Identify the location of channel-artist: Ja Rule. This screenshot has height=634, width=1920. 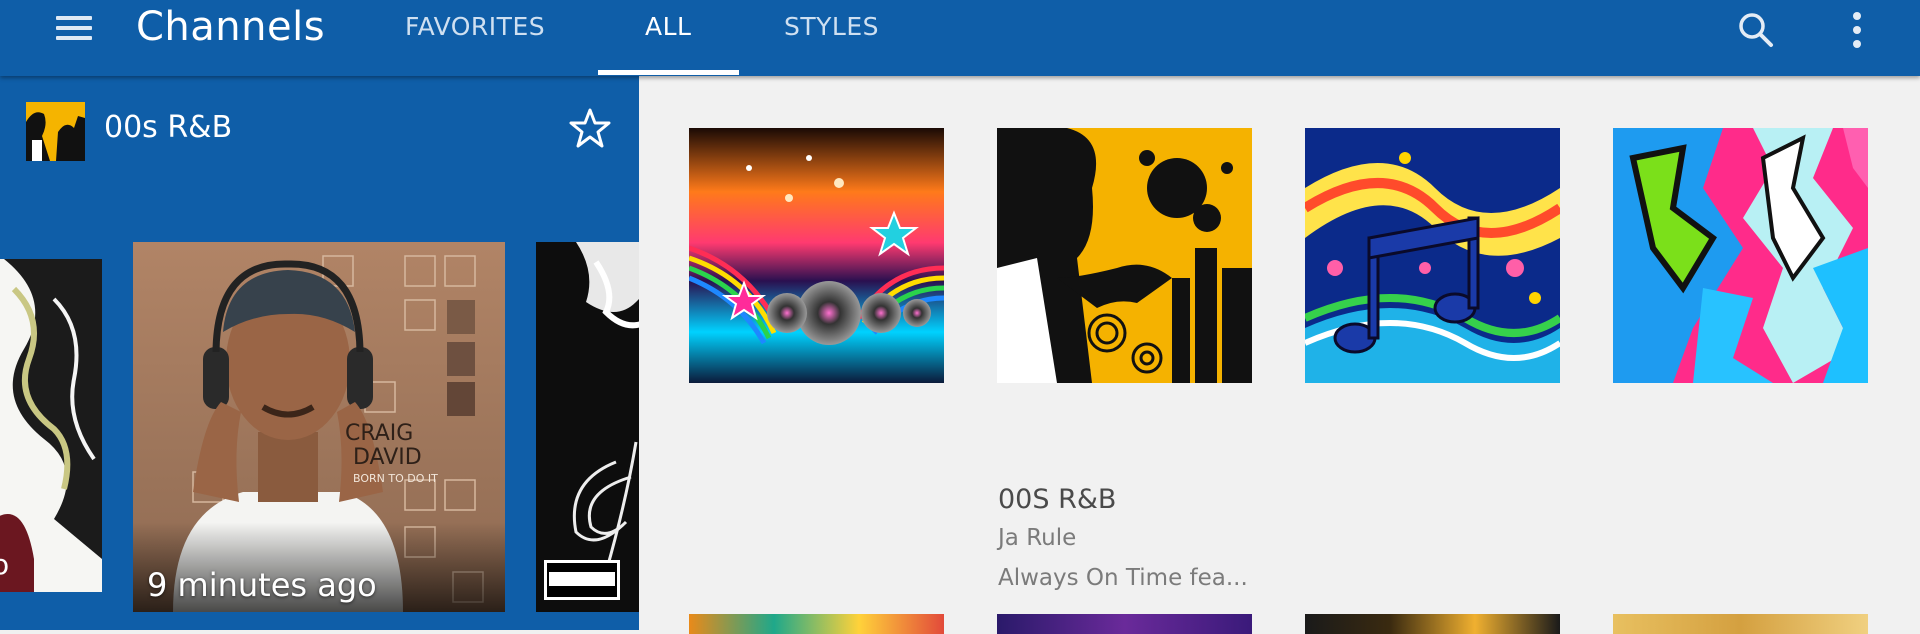
(1037, 538).